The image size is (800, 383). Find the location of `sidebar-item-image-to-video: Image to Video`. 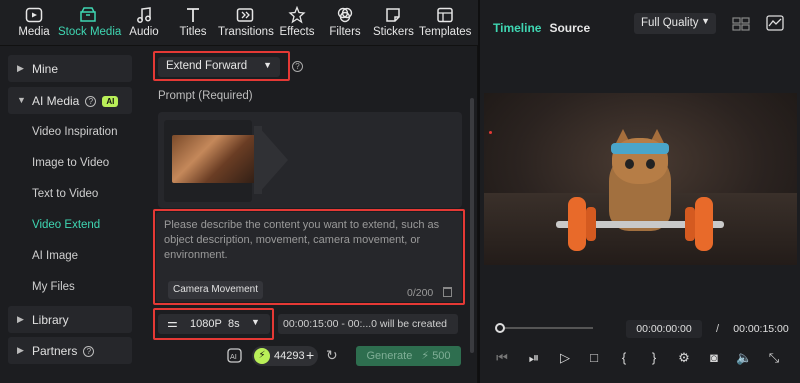

sidebar-item-image-to-video: Image to Video is located at coordinates (70, 163).